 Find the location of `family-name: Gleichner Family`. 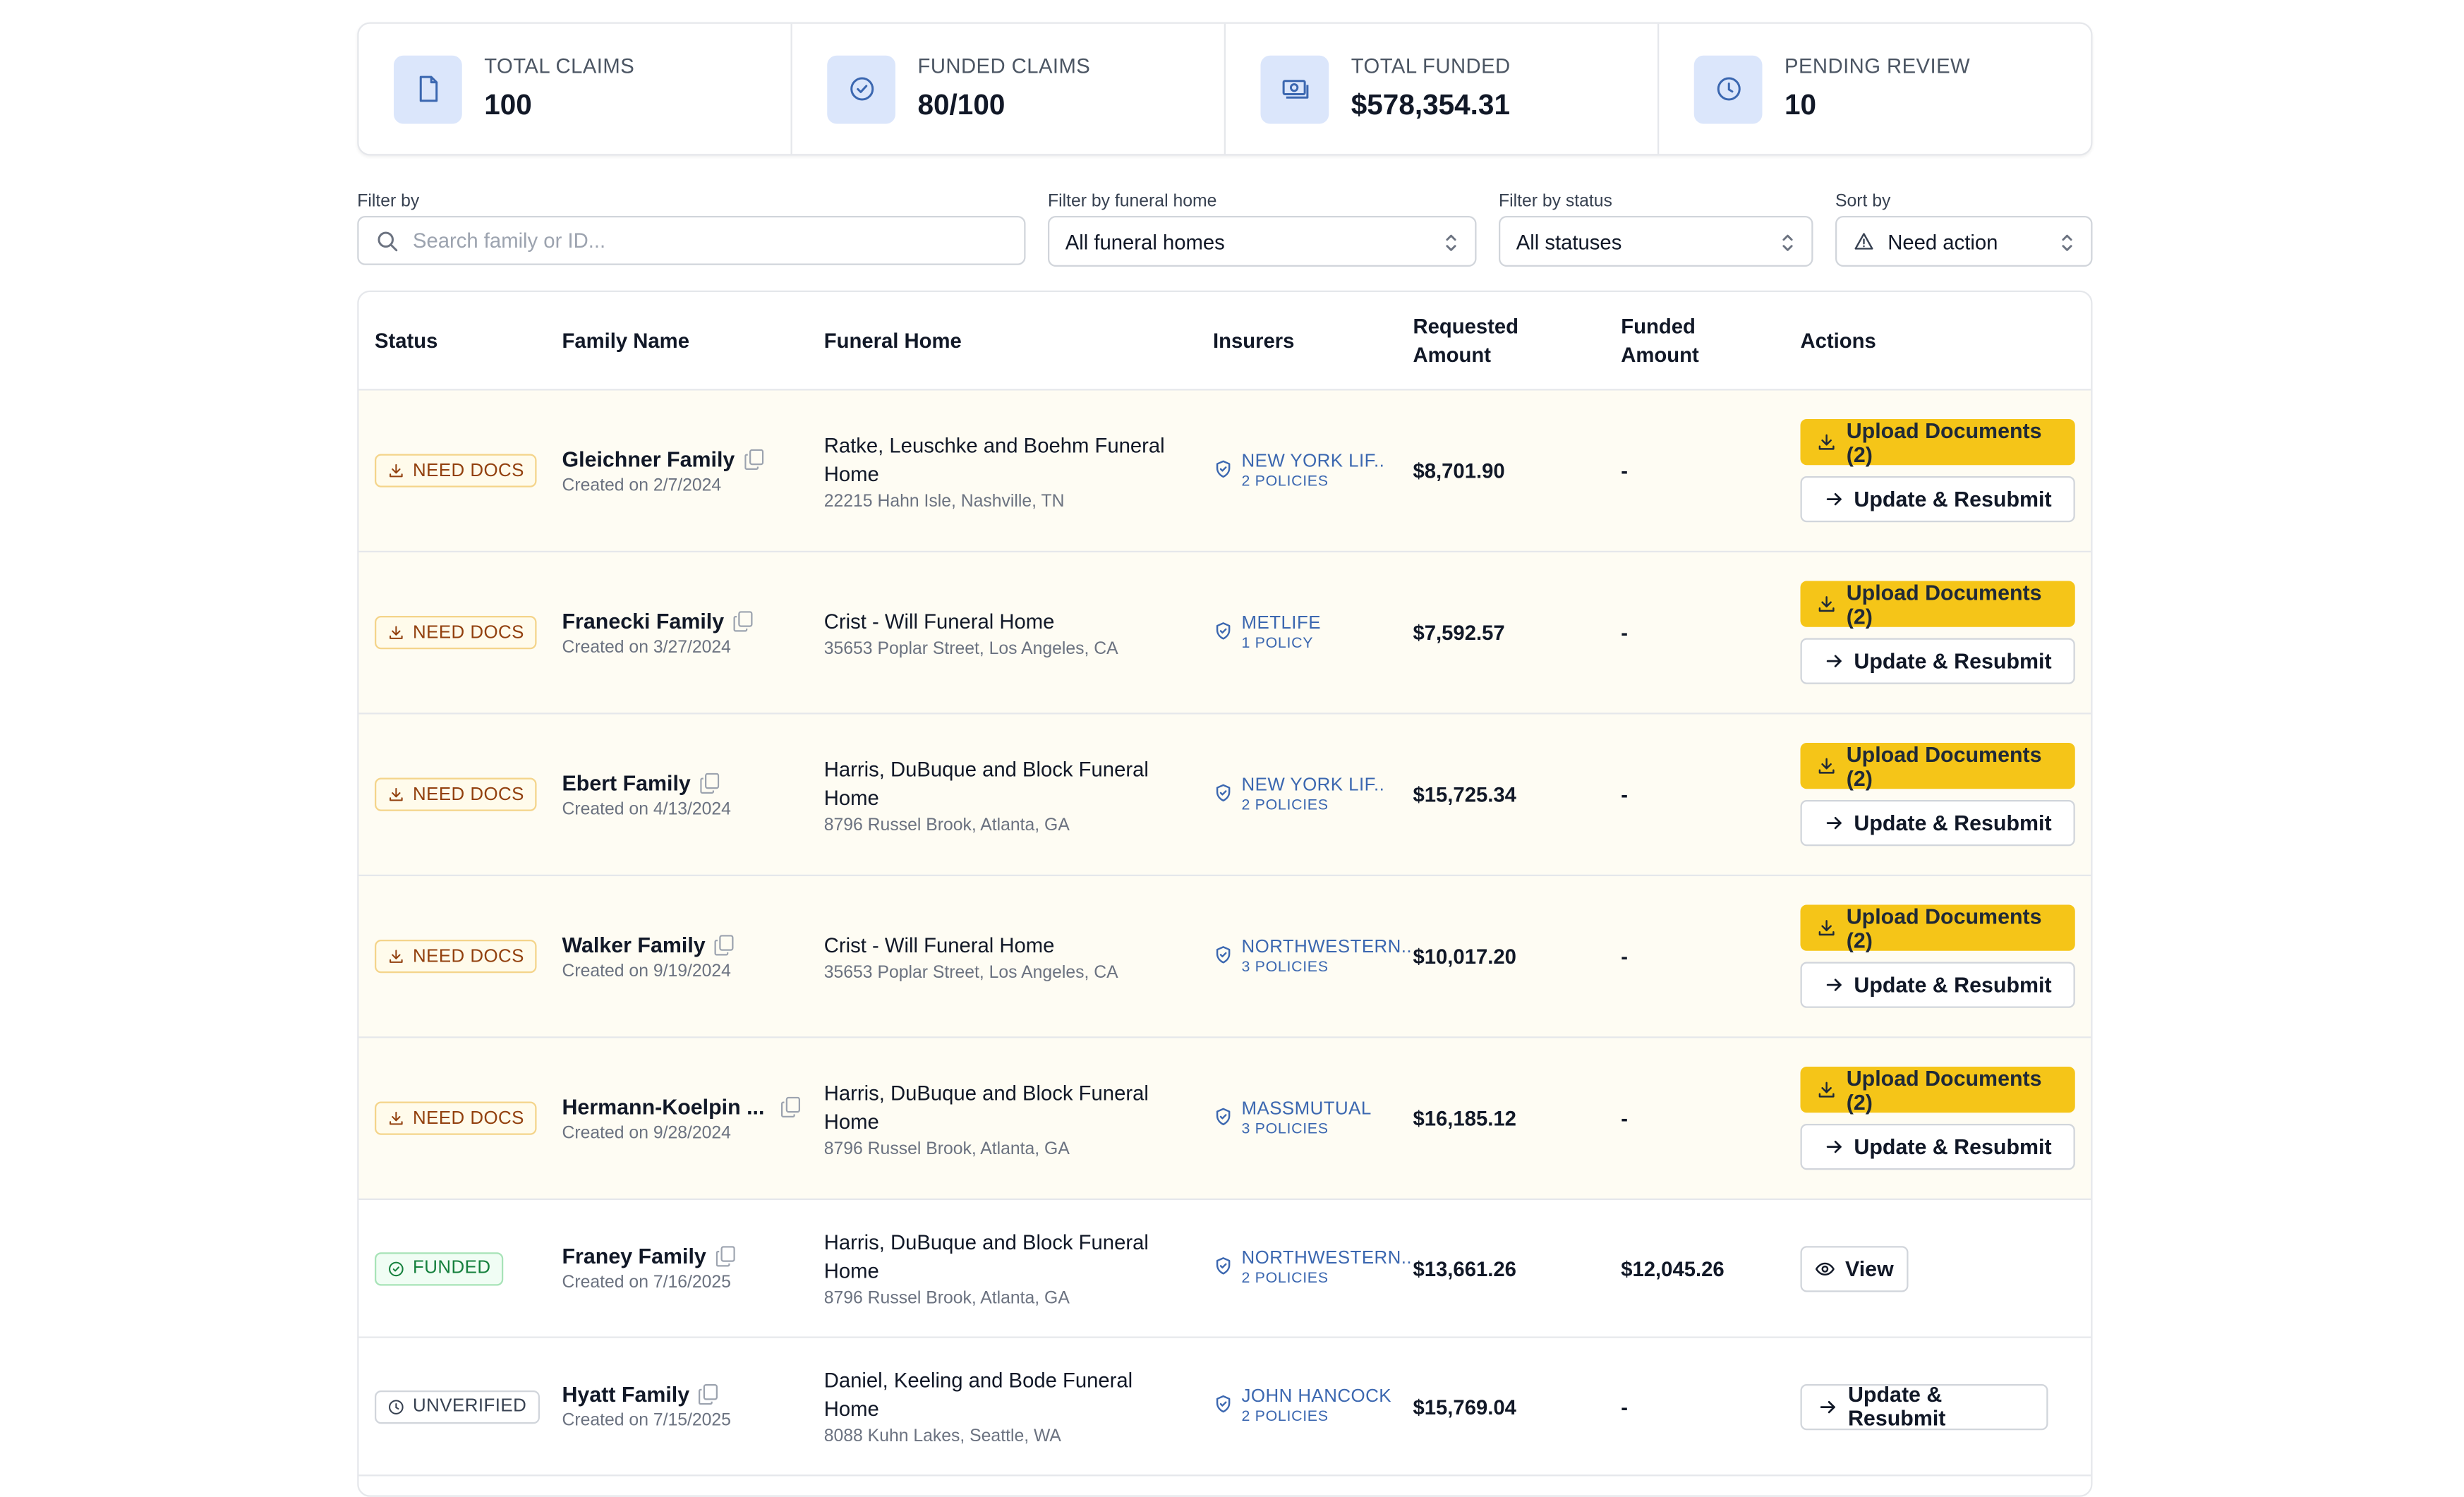

family-name: Gleichner Family is located at coordinates (662, 459).